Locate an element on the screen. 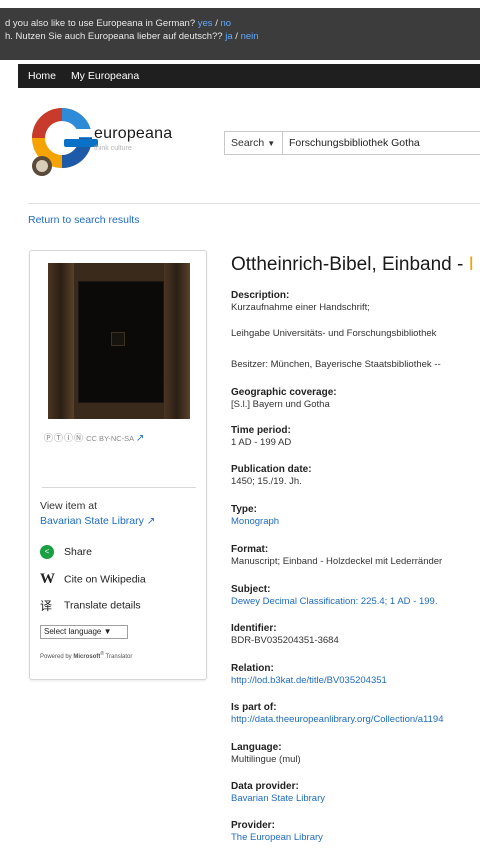 The image size is (480, 851). return-to-results-link: Return to search results is located at coordinates (83, 220).